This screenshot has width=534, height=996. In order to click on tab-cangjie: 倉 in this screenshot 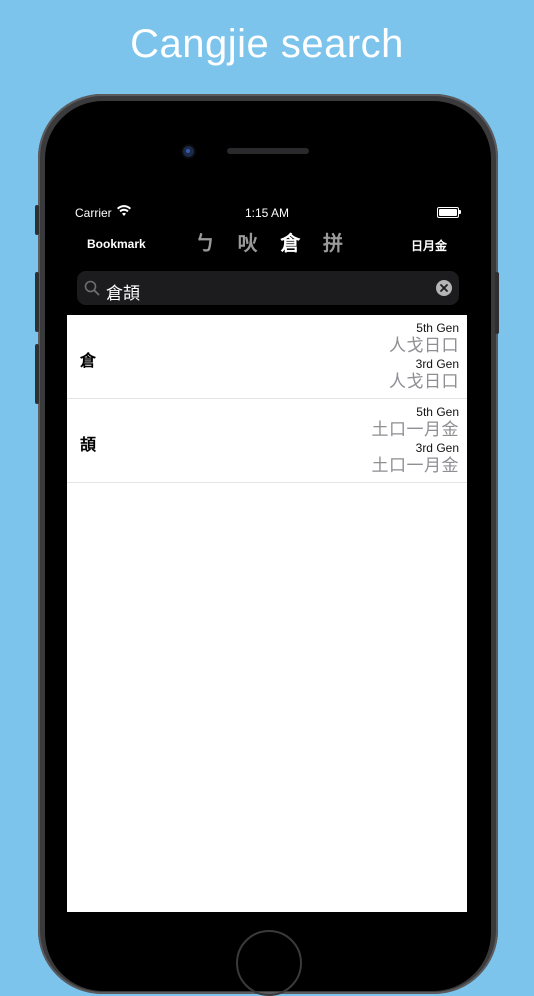, I will do `click(290, 244)`.